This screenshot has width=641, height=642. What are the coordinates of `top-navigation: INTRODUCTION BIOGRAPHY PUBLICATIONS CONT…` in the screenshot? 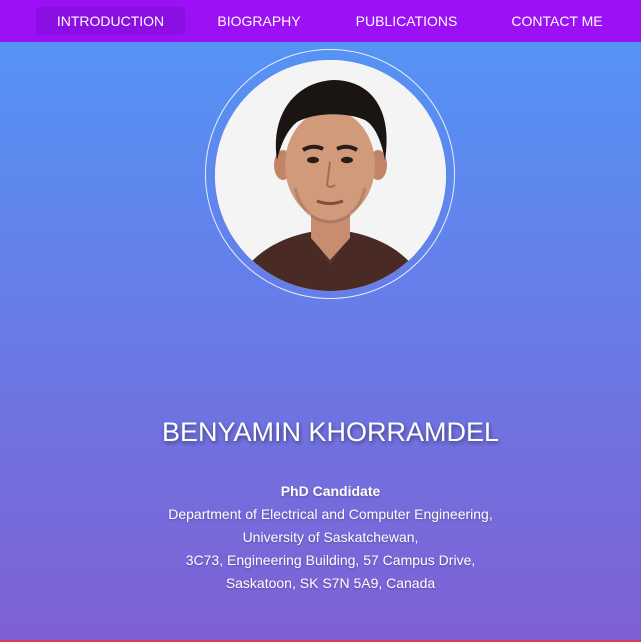 It's located at (320, 21).